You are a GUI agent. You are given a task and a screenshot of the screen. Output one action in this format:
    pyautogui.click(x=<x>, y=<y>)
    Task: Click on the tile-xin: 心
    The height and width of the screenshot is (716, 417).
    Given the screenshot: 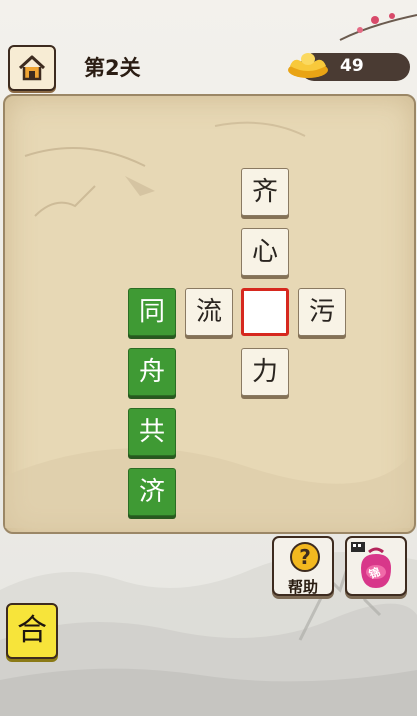 What is the action you would take?
    pyautogui.click(x=265, y=252)
    